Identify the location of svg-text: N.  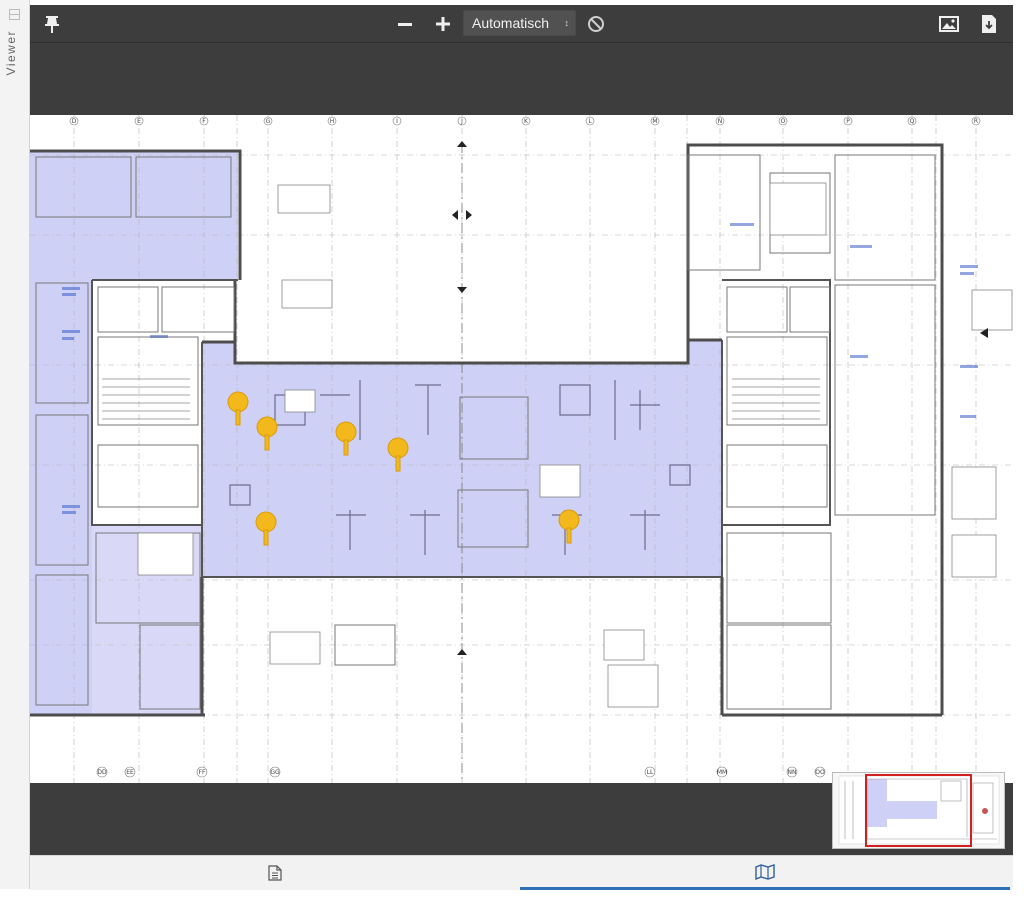
(720, 121).